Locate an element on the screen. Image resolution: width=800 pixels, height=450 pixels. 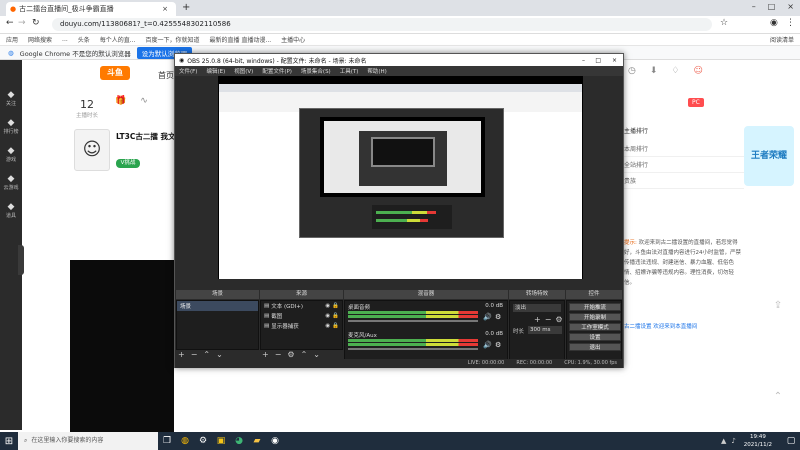
maximize-icon: □ is located at coordinates (772, 6).